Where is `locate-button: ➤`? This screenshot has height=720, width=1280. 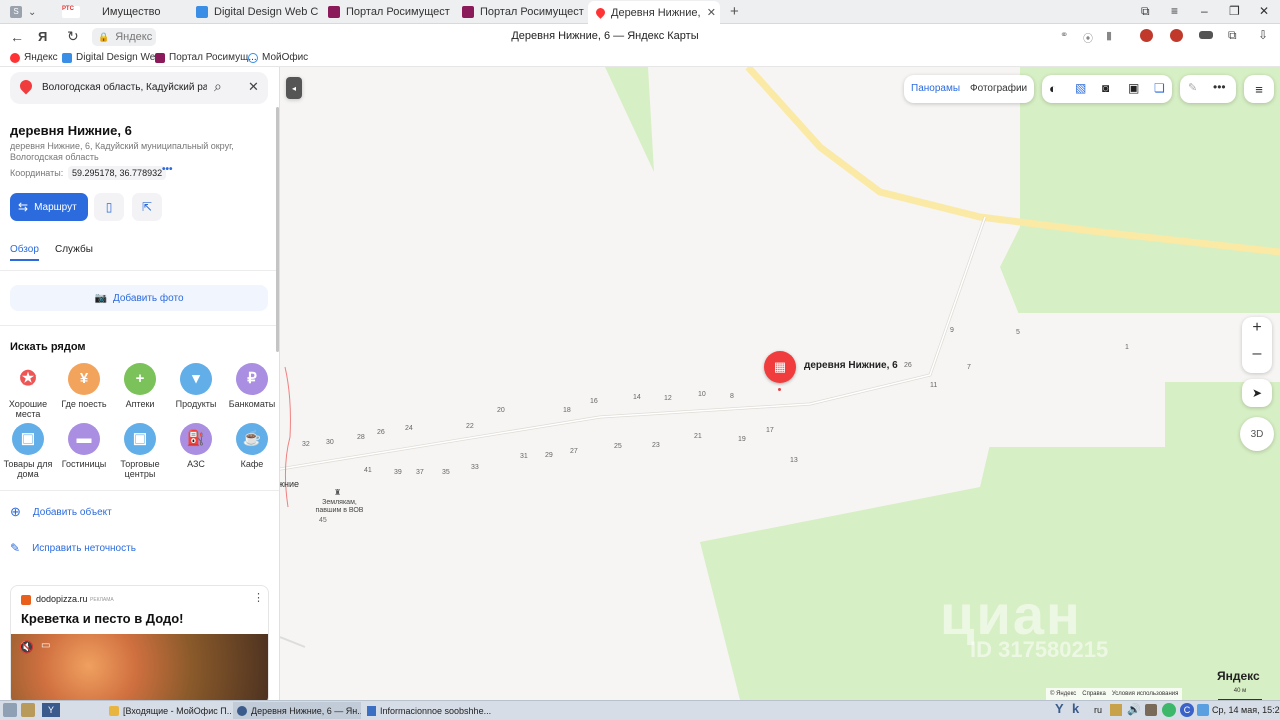 locate-button: ➤ is located at coordinates (1257, 393).